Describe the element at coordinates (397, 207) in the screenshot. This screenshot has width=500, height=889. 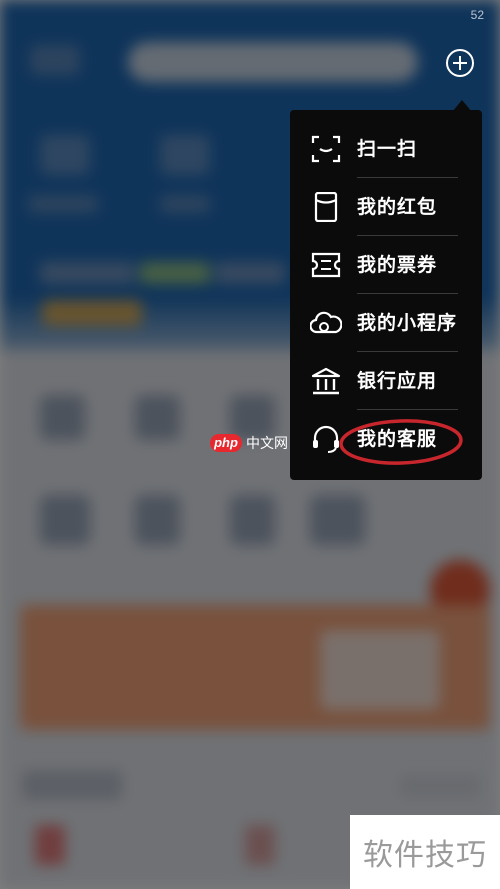
I see `menu-item-label: 我的红包` at that location.